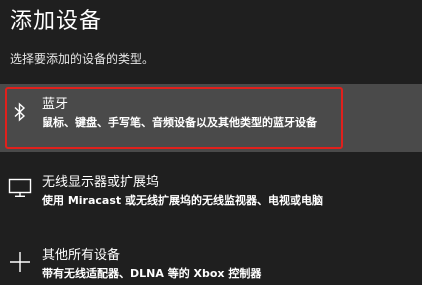 The image size is (422, 285). What do you see at coordinates (152, 273) in the screenshot?
I see `option-other-devices-description: 带有无线适配器、DLNA 等的 Xbox 控制器` at bounding box center [152, 273].